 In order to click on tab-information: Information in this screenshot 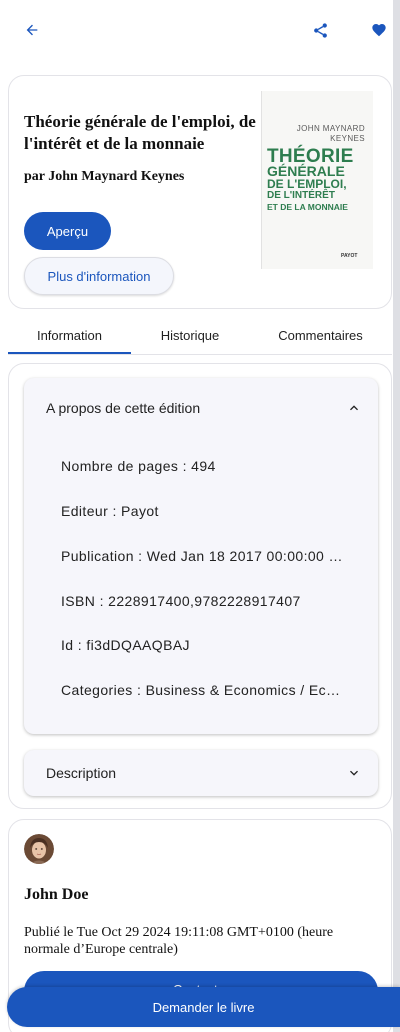, I will do `click(69, 335)`.